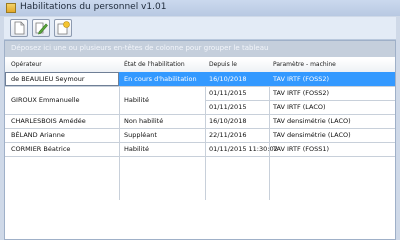 This screenshot has width=400, height=240. I want to click on cell-operator: de BEAULIEU Seymour, so click(48, 79).